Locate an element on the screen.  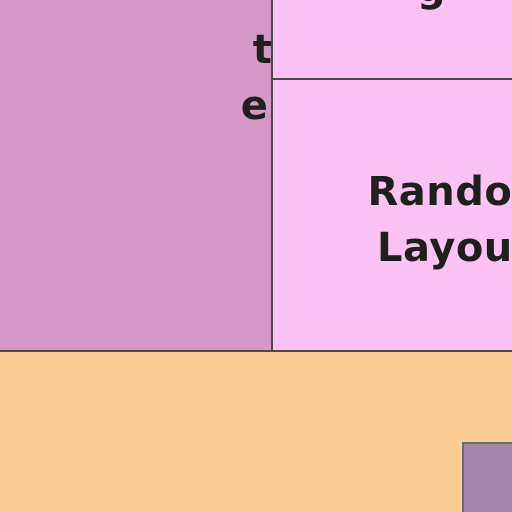
tile-purple-label-line2: eme) is located at coordinates (255, 106).